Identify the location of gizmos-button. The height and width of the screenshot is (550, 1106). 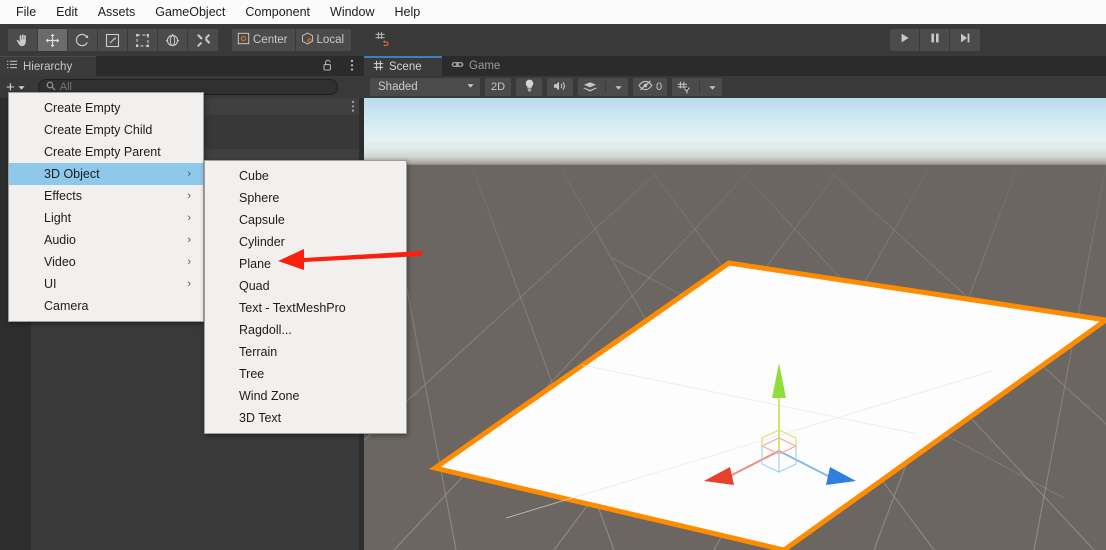
(697, 87).